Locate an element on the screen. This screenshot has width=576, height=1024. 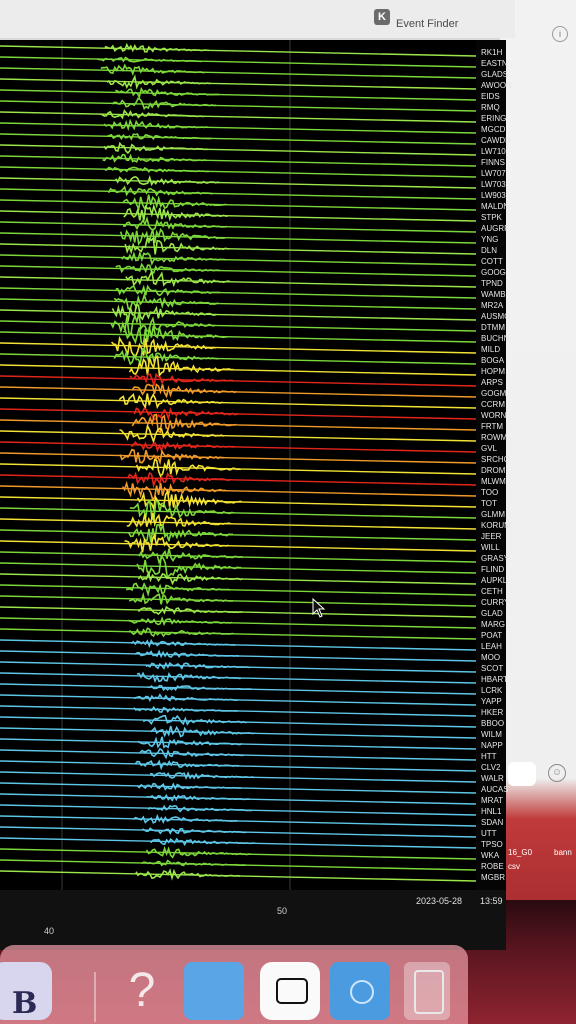
station-label: FINNS is located at coordinates (493, 162).